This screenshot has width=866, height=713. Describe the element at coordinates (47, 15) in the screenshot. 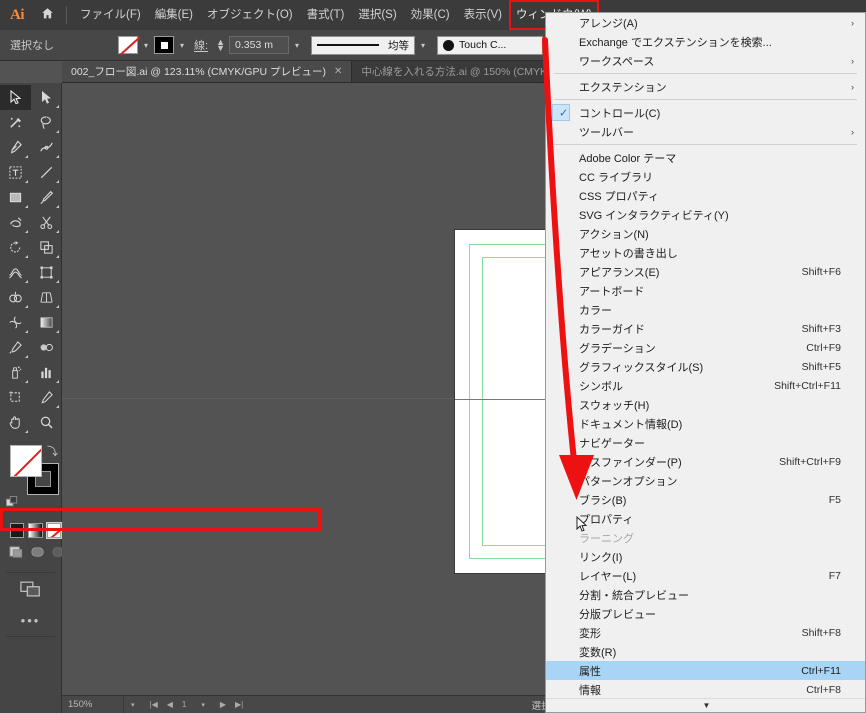

I see `home-icon` at that location.